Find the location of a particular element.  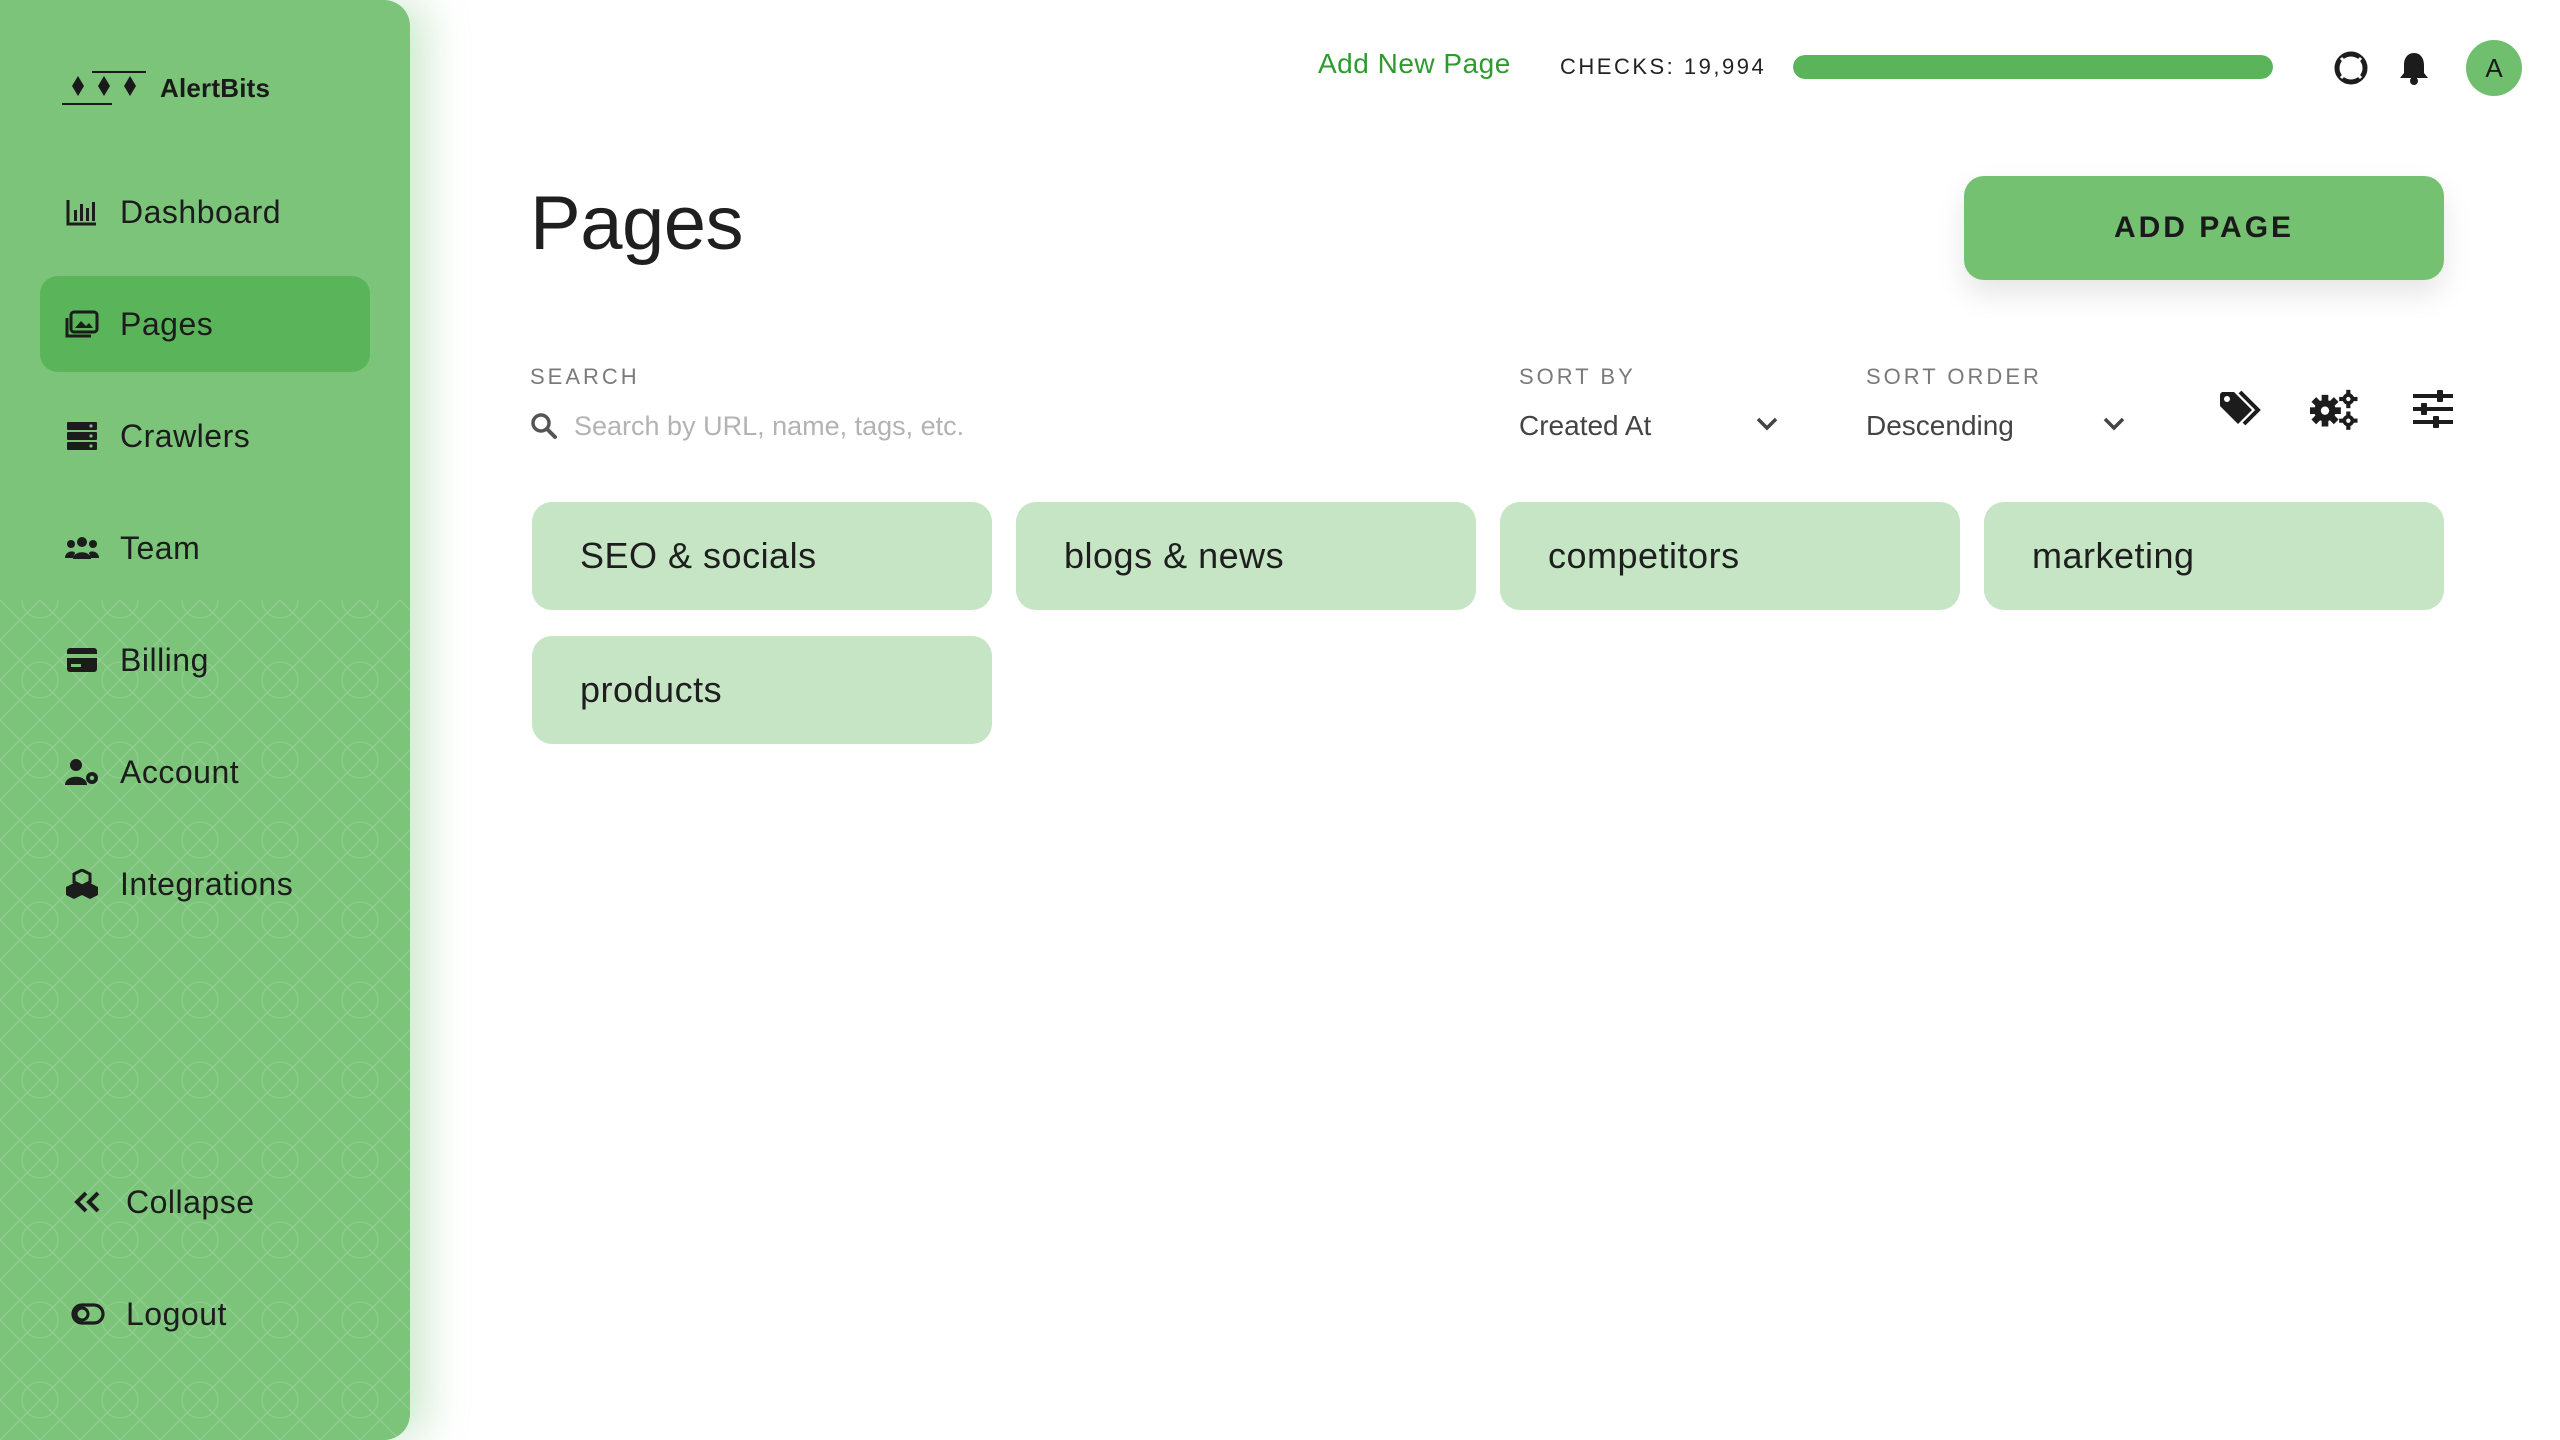

tag-label: competitors is located at coordinates (1644, 555).